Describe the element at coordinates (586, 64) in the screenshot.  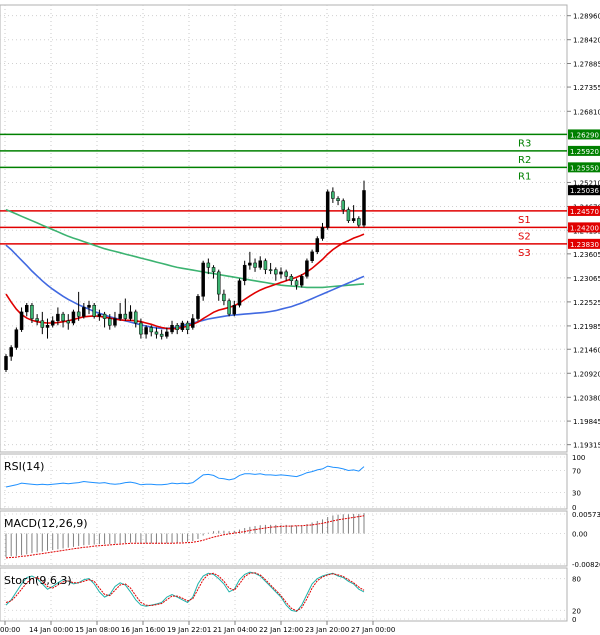
I see `price-tick-label: 1.27885` at that location.